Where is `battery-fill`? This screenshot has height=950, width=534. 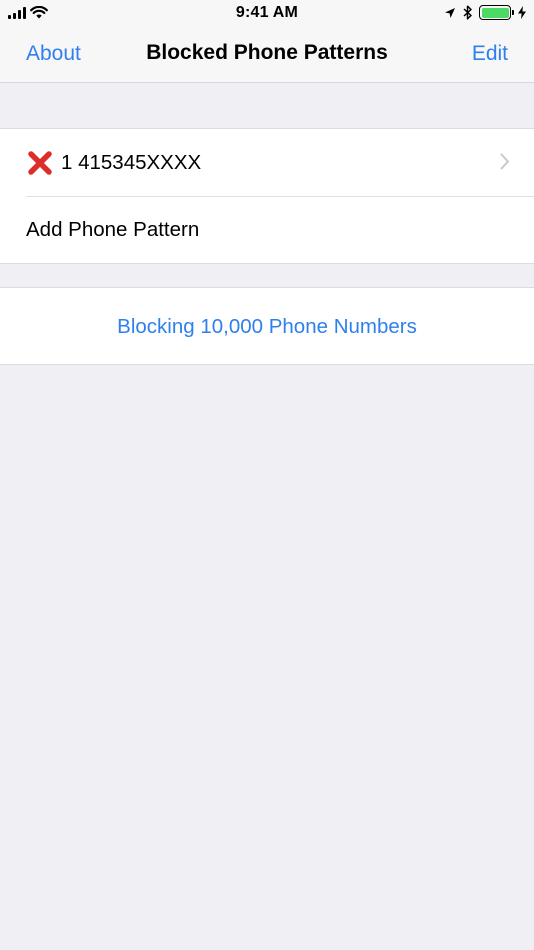 battery-fill is located at coordinates (495, 12).